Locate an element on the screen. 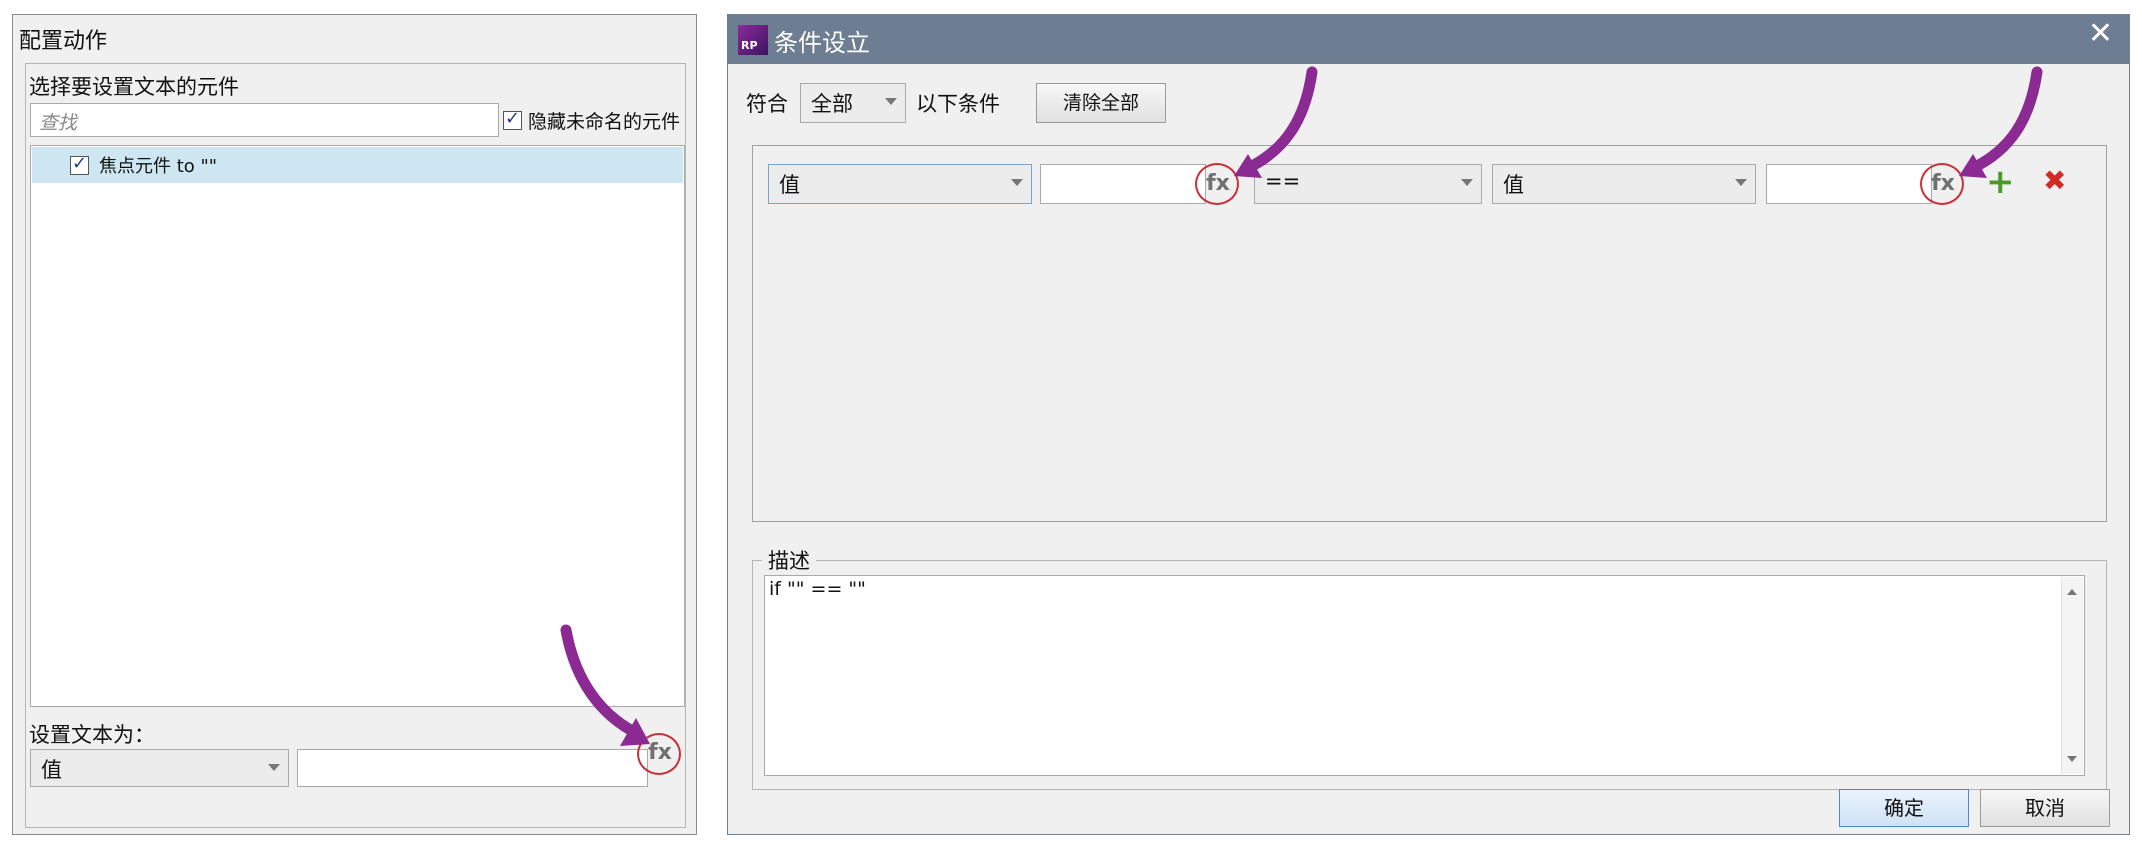 Image resolution: width=2142 pixels, height=854 pixels. operator-dropdown: == is located at coordinates (1368, 184).